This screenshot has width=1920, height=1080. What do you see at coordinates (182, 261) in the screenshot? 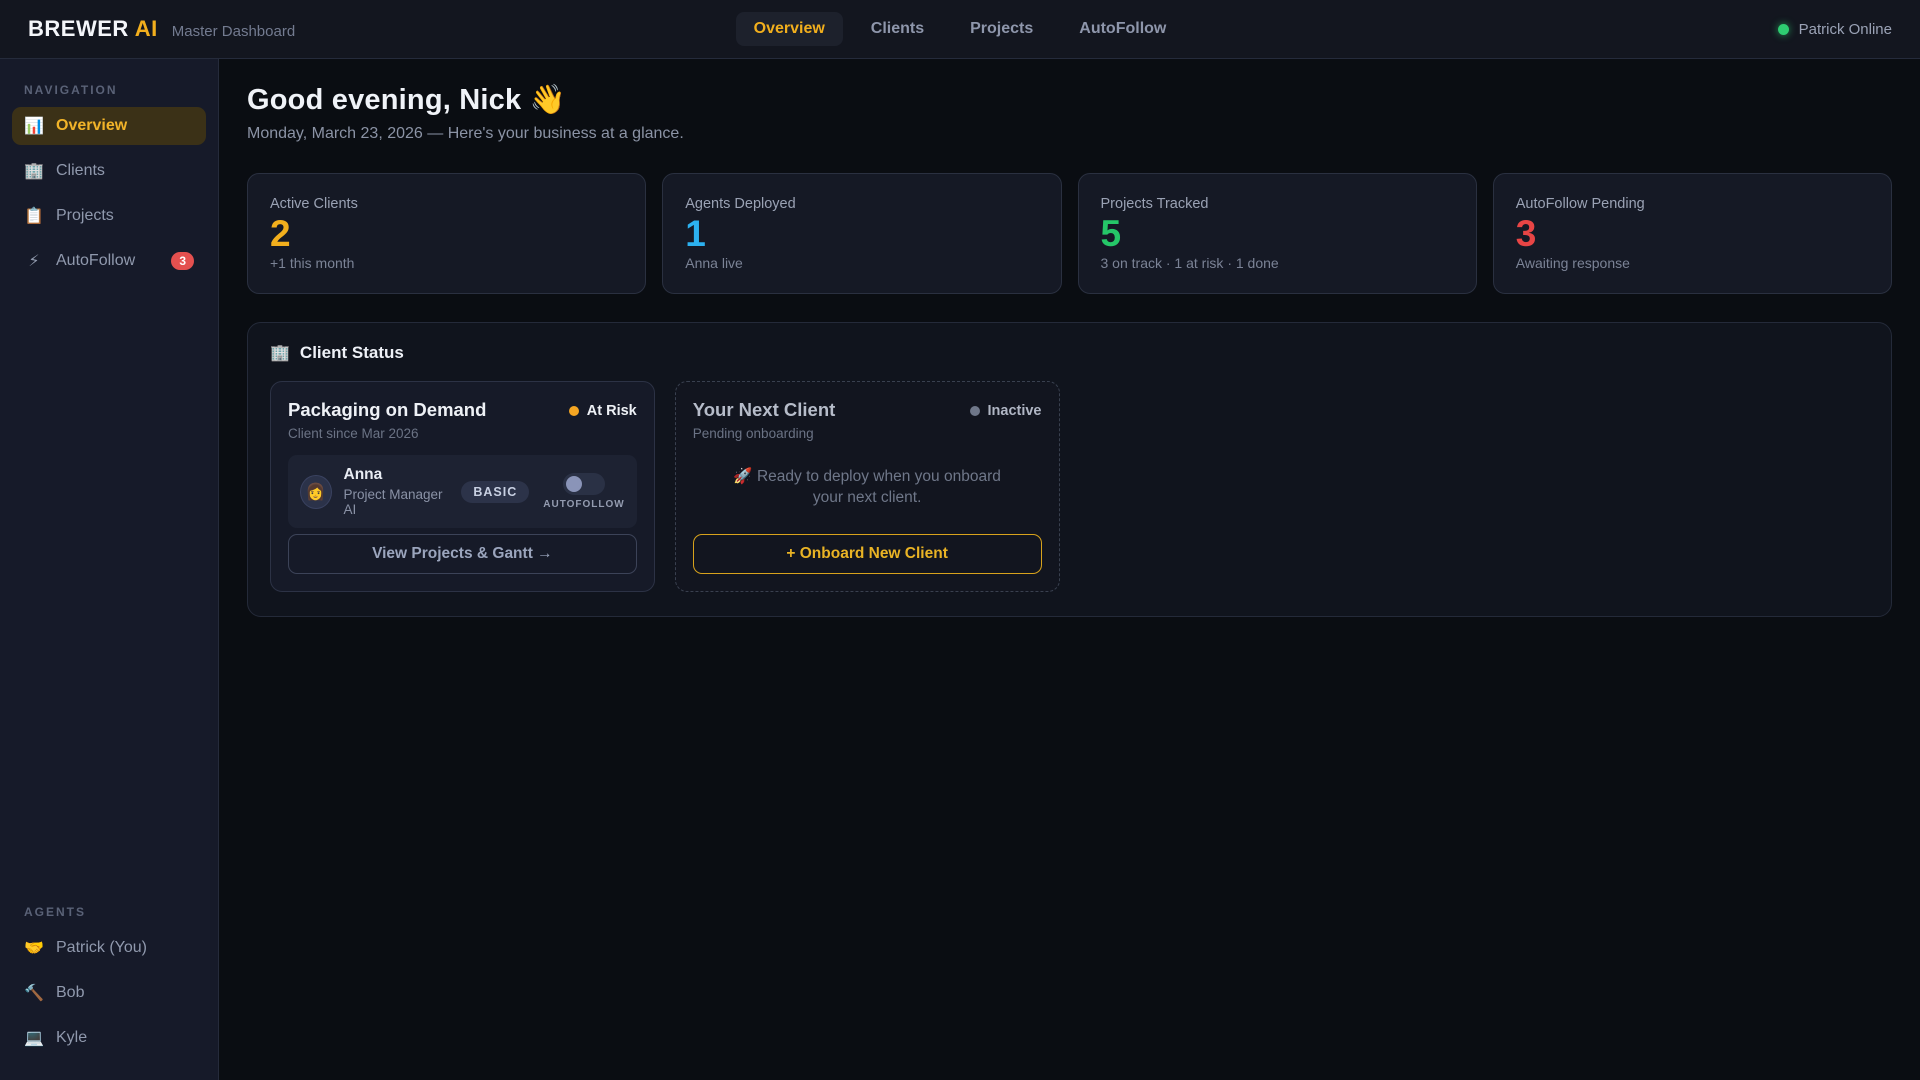
I see `autofollow-count-badge: 3` at bounding box center [182, 261].